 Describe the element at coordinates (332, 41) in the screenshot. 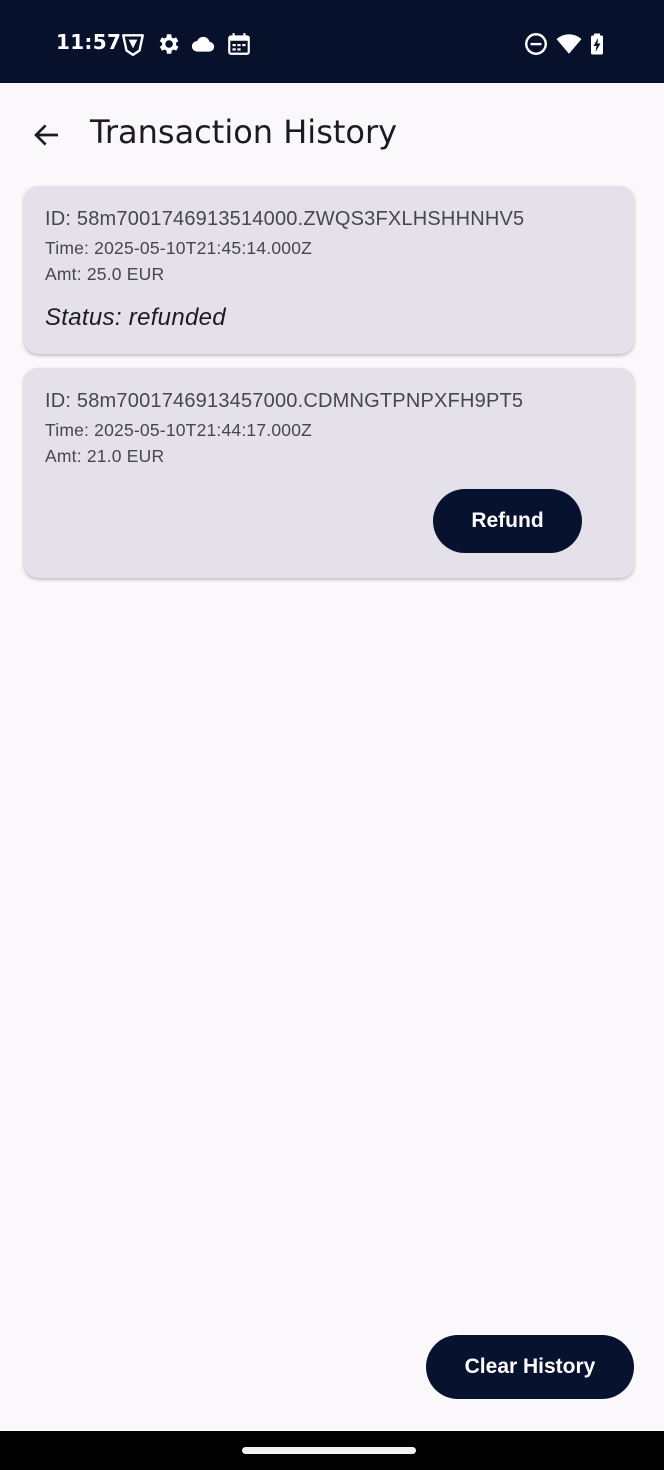

I see `status-bar: 11:57` at that location.